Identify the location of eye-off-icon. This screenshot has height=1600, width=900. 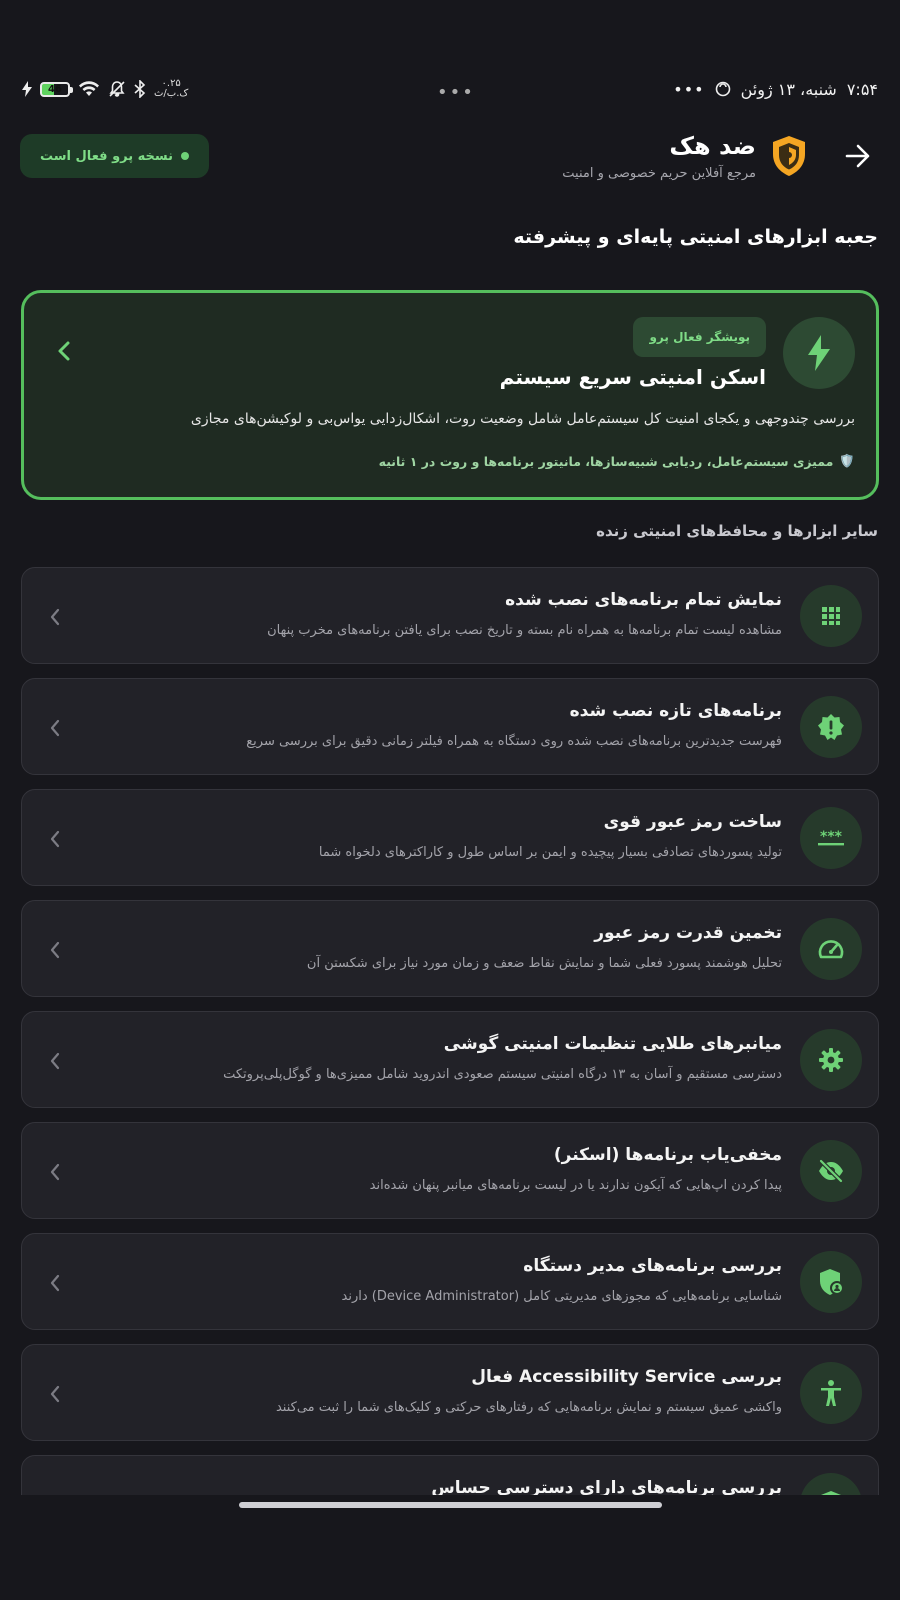
(831, 1171).